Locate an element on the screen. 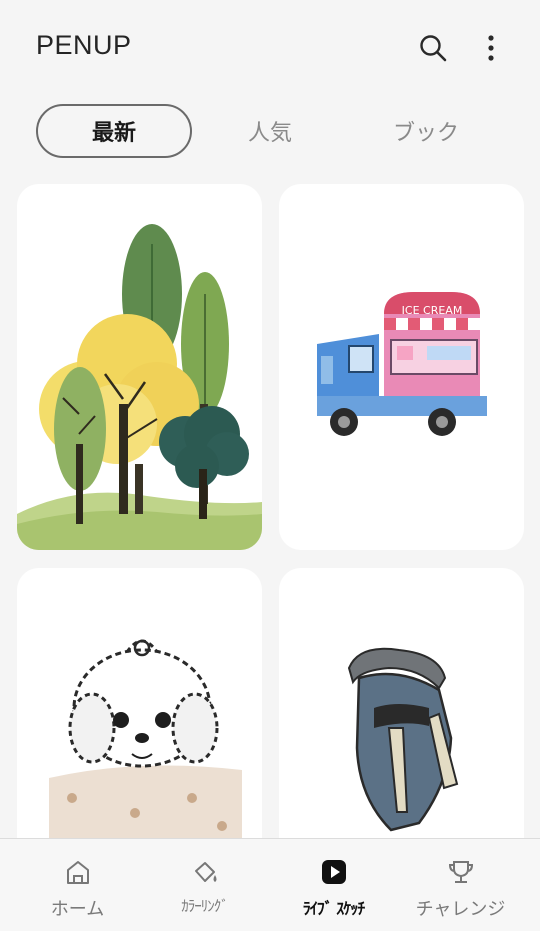 The image size is (540, 931). nav-label-home: ホーム is located at coordinates (77, 909).